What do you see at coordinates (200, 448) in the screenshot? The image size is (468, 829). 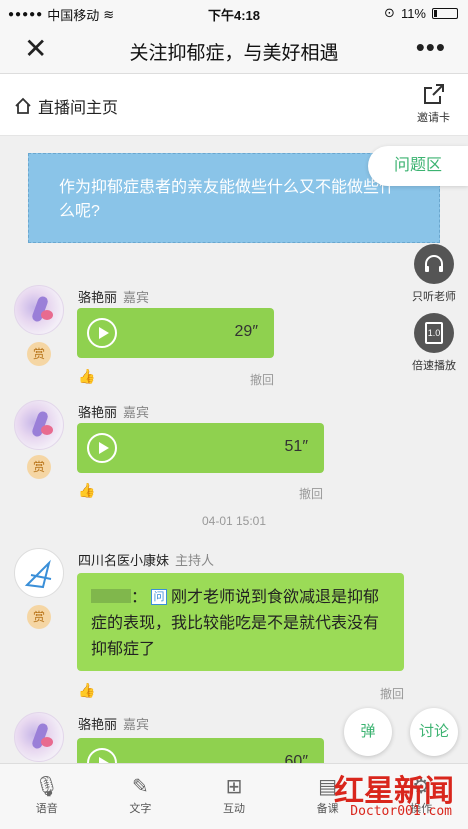 I see `voice-message: 51″` at bounding box center [200, 448].